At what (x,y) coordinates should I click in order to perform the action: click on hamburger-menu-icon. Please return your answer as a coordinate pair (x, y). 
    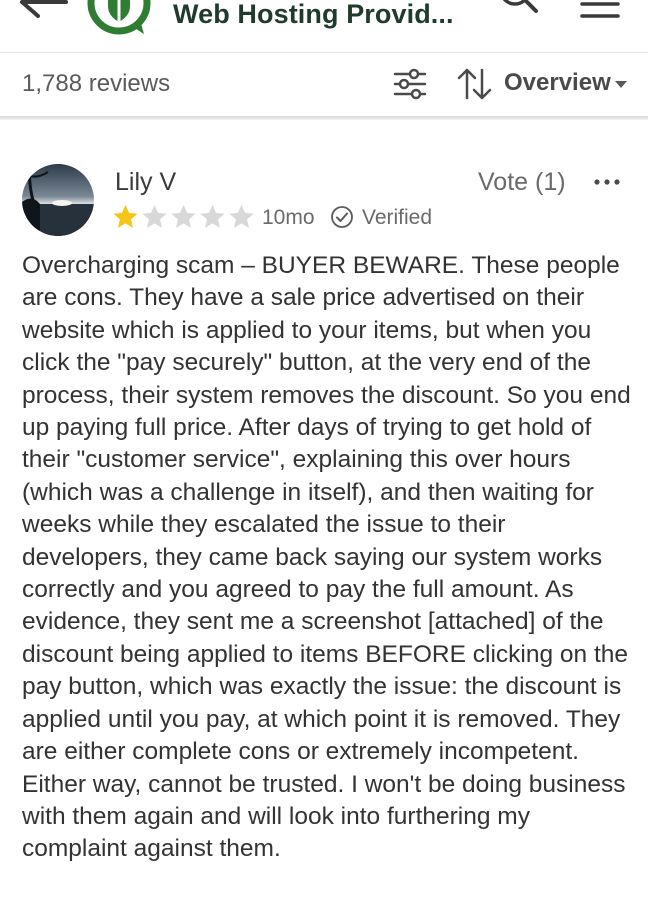
    Looking at the image, I should click on (600, 10).